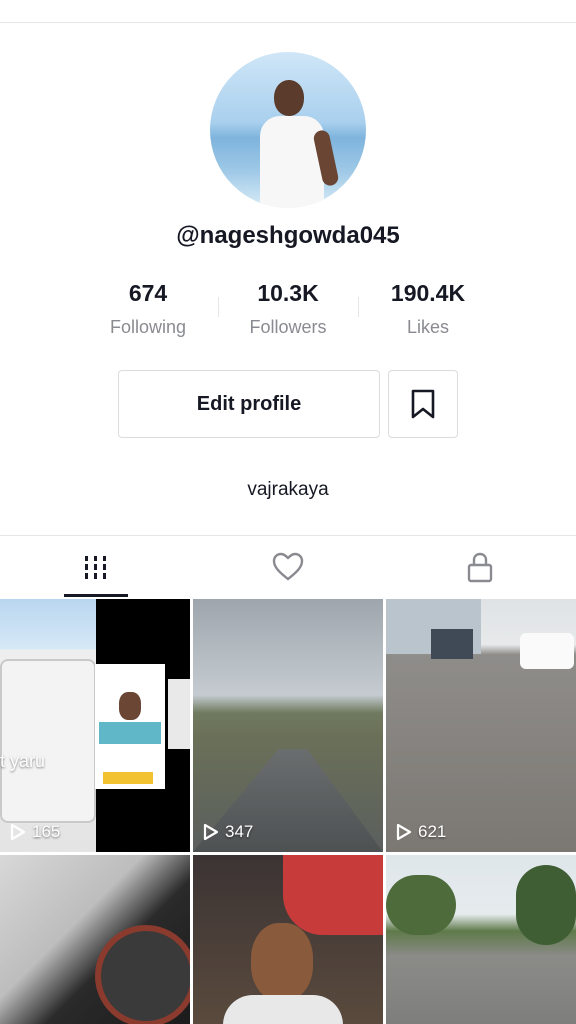 This screenshot has height=1024, width=576. I want to click on stat-following-value: 674, so click(148, 293).